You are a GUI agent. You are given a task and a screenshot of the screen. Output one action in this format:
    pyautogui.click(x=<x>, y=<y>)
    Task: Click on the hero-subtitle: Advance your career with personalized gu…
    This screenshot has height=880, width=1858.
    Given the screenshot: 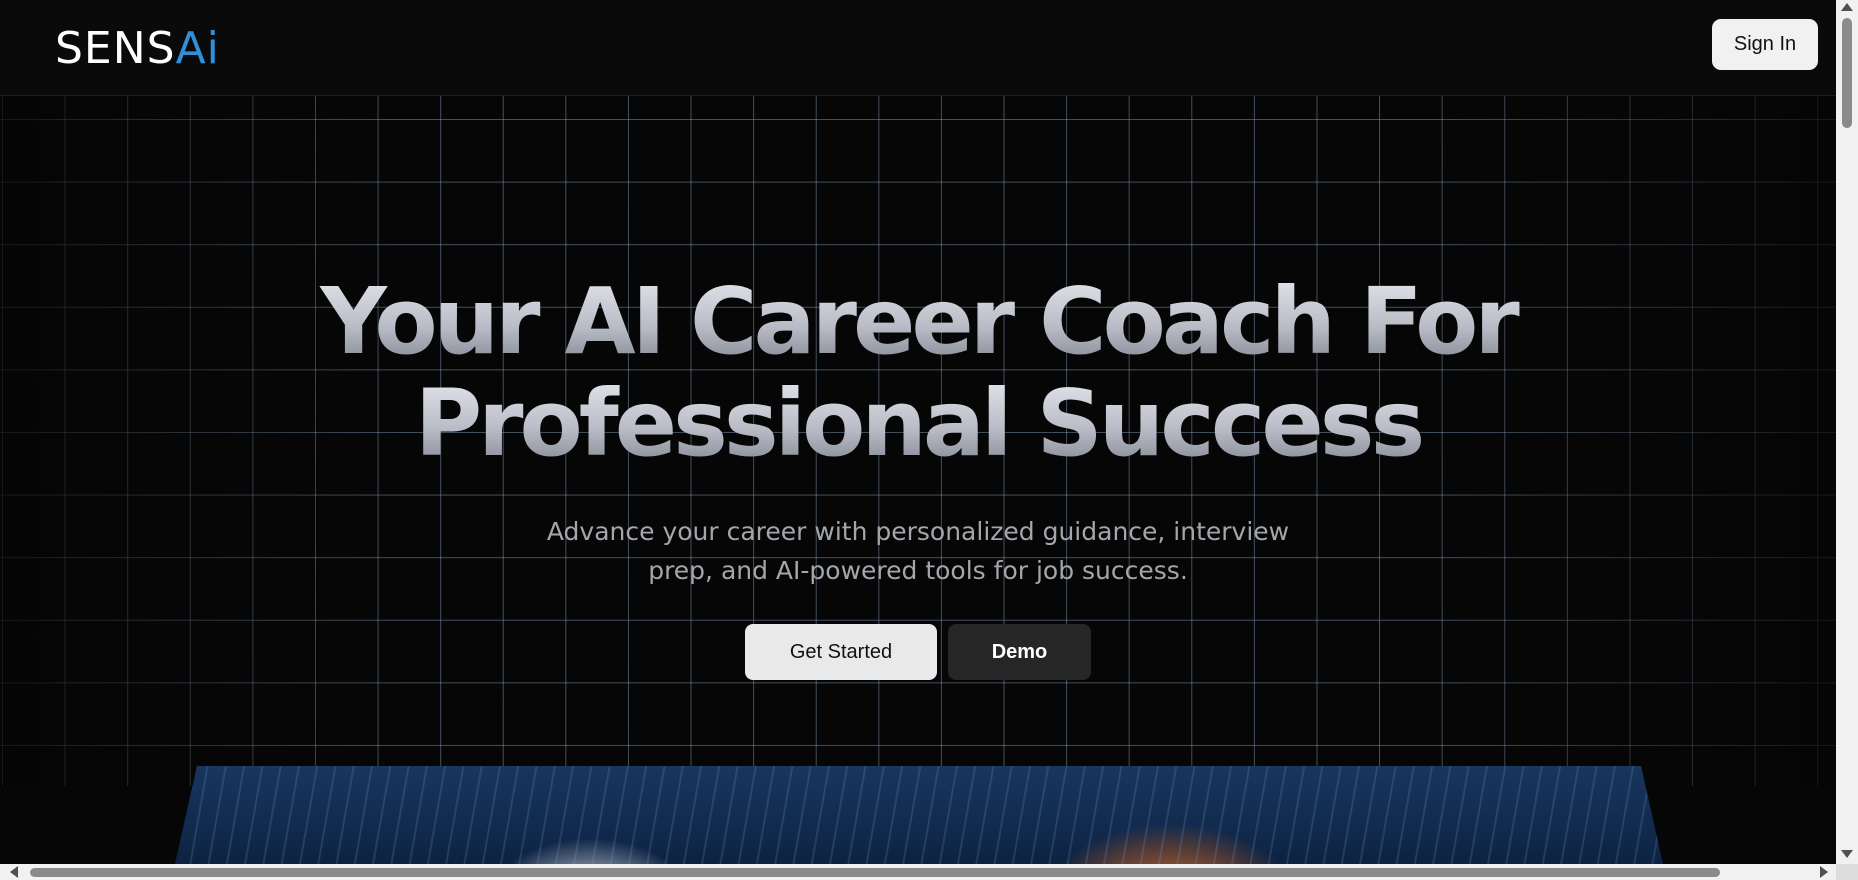 What is the action you would take?
    pyautogui.click(x=918, y=551)
    